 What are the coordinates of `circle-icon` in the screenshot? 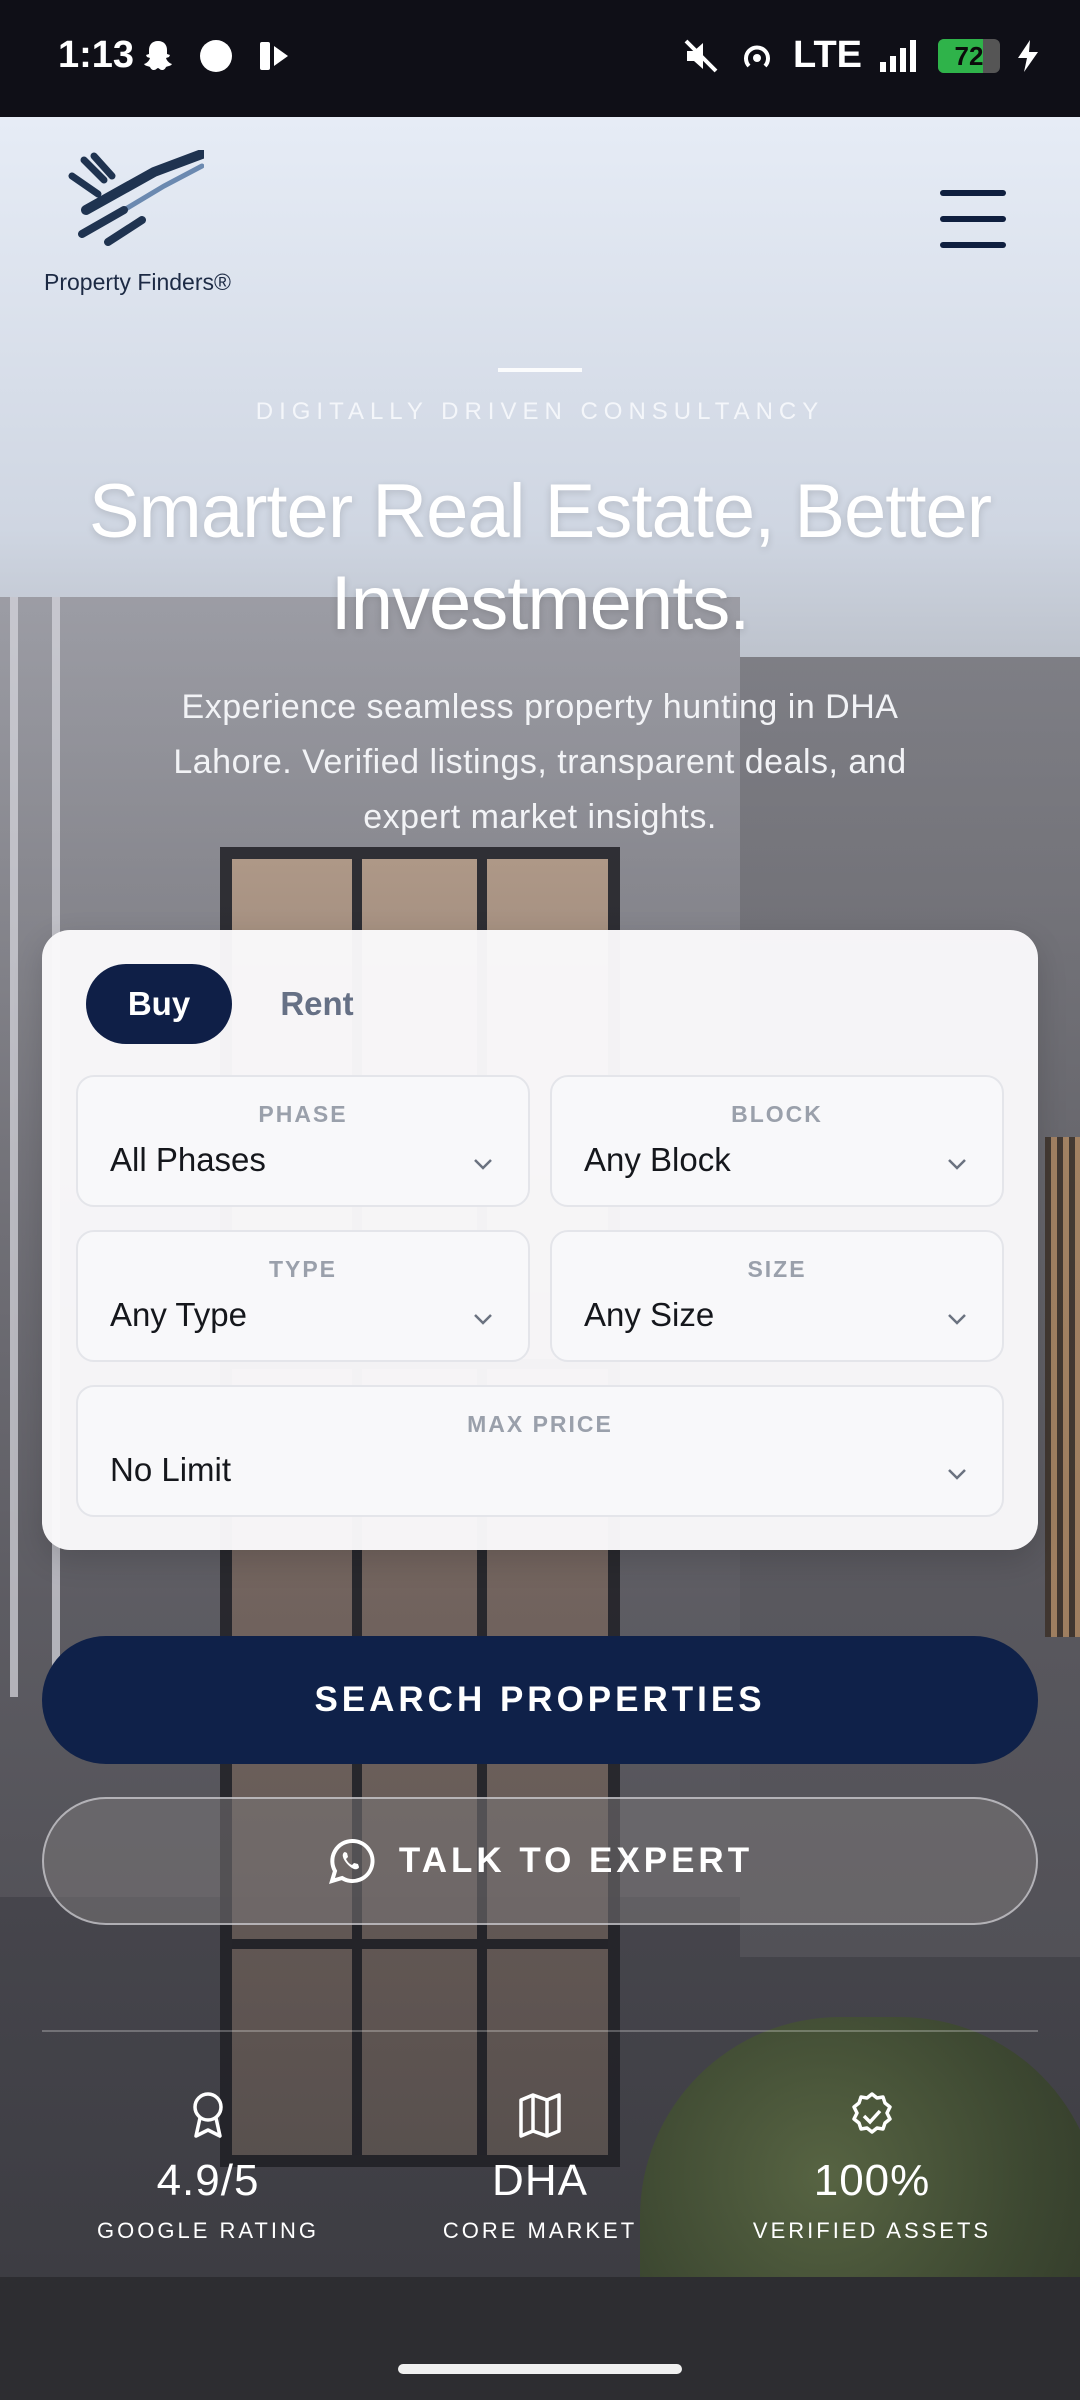 It's located at (216, 56).